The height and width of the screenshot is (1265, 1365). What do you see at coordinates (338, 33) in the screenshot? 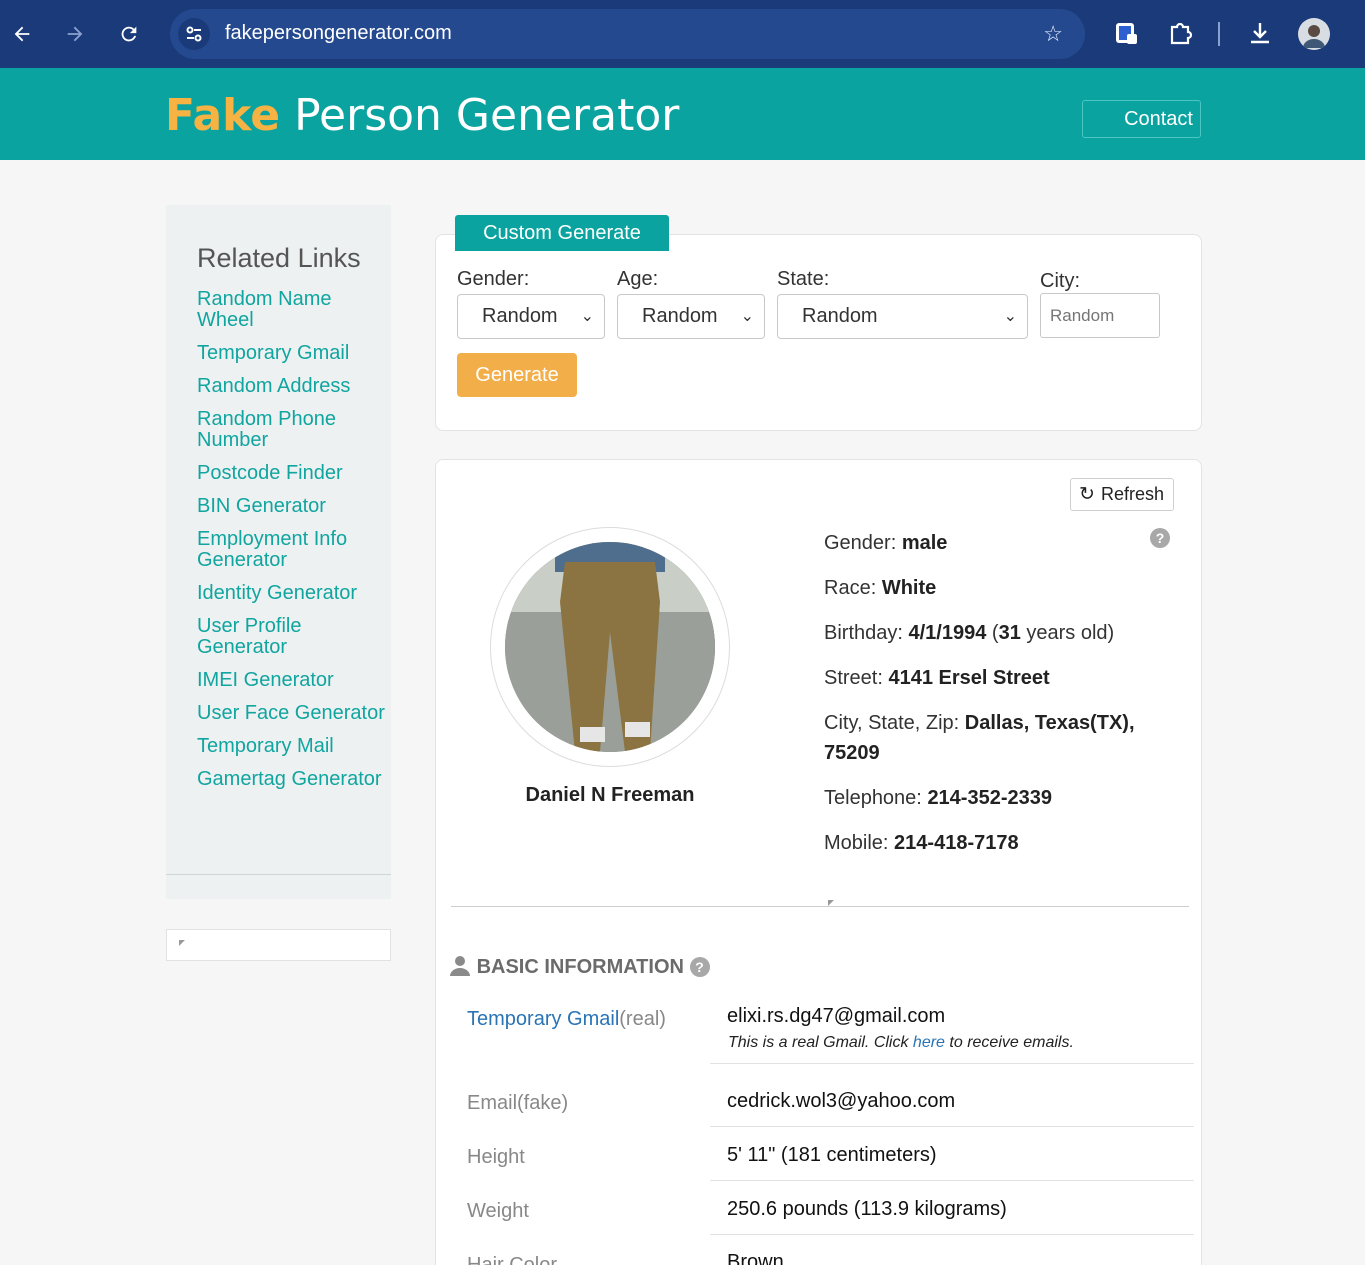
I see `url-text: fakepersongenerator.com` at bounding box center [338, 33].